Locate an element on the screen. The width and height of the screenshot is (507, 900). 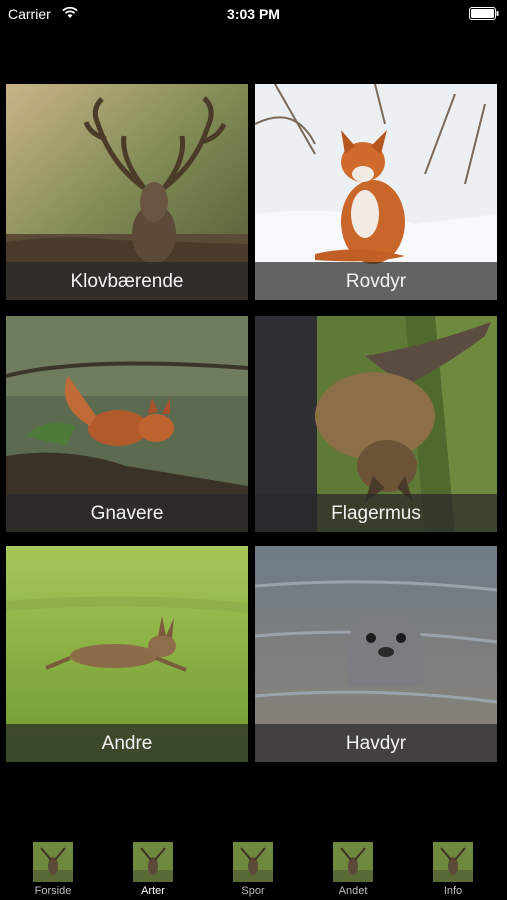
tab-label: Andet is located at coordinates (353, 891).